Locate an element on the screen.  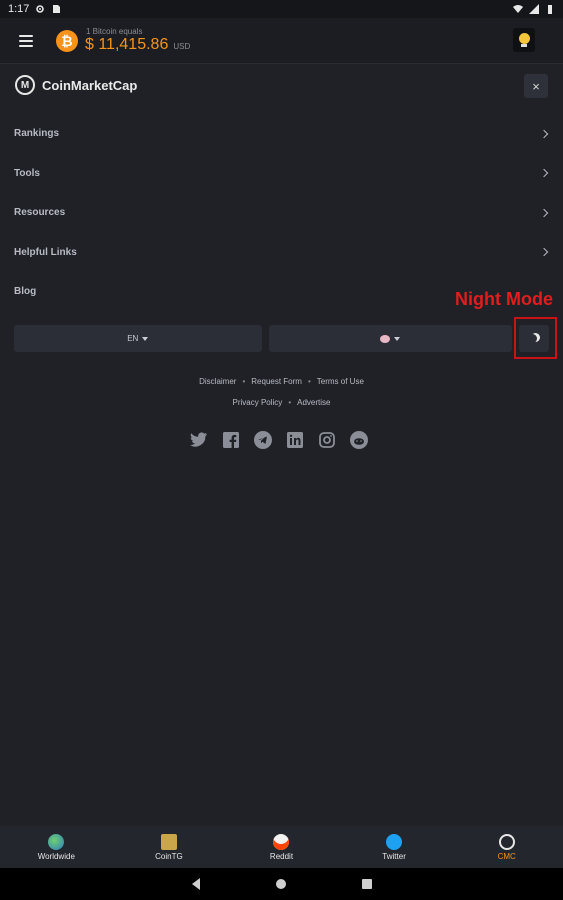
status-time: 1:17 is located at coordinates (19, 9).